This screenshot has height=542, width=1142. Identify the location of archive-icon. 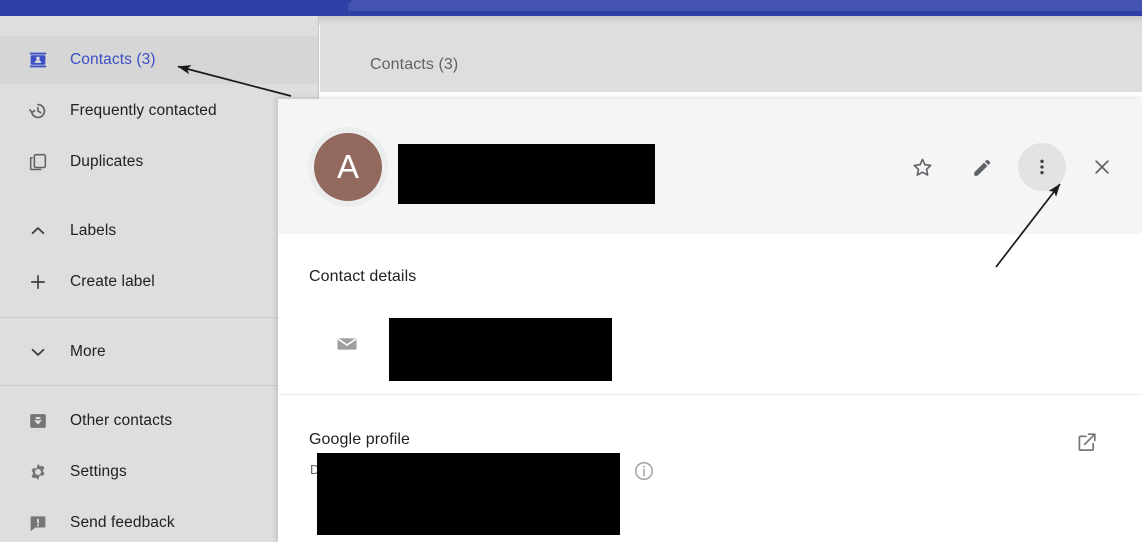
(38, 421).